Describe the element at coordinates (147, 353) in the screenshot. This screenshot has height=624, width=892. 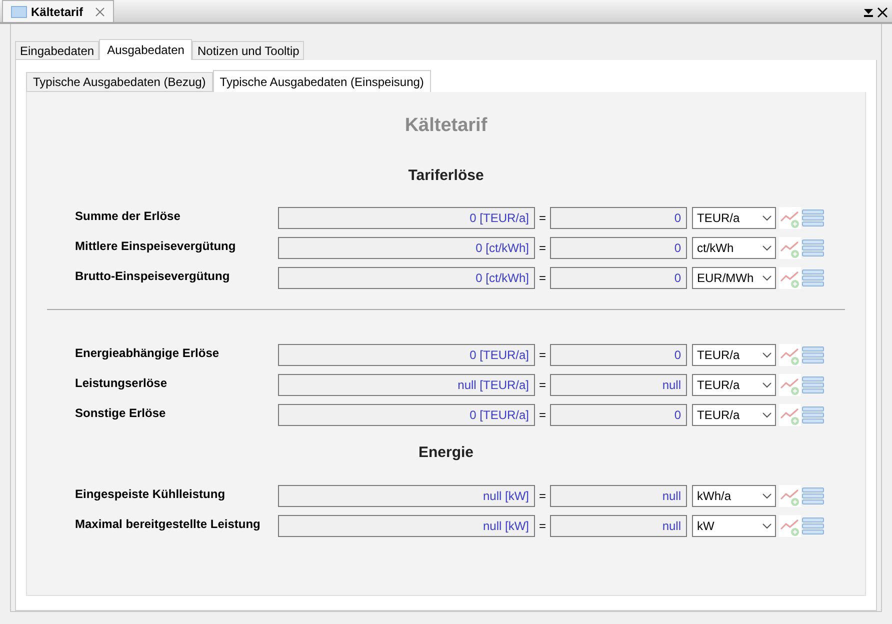
I see `field-label: Energieabhängige Erlöse` at that location.